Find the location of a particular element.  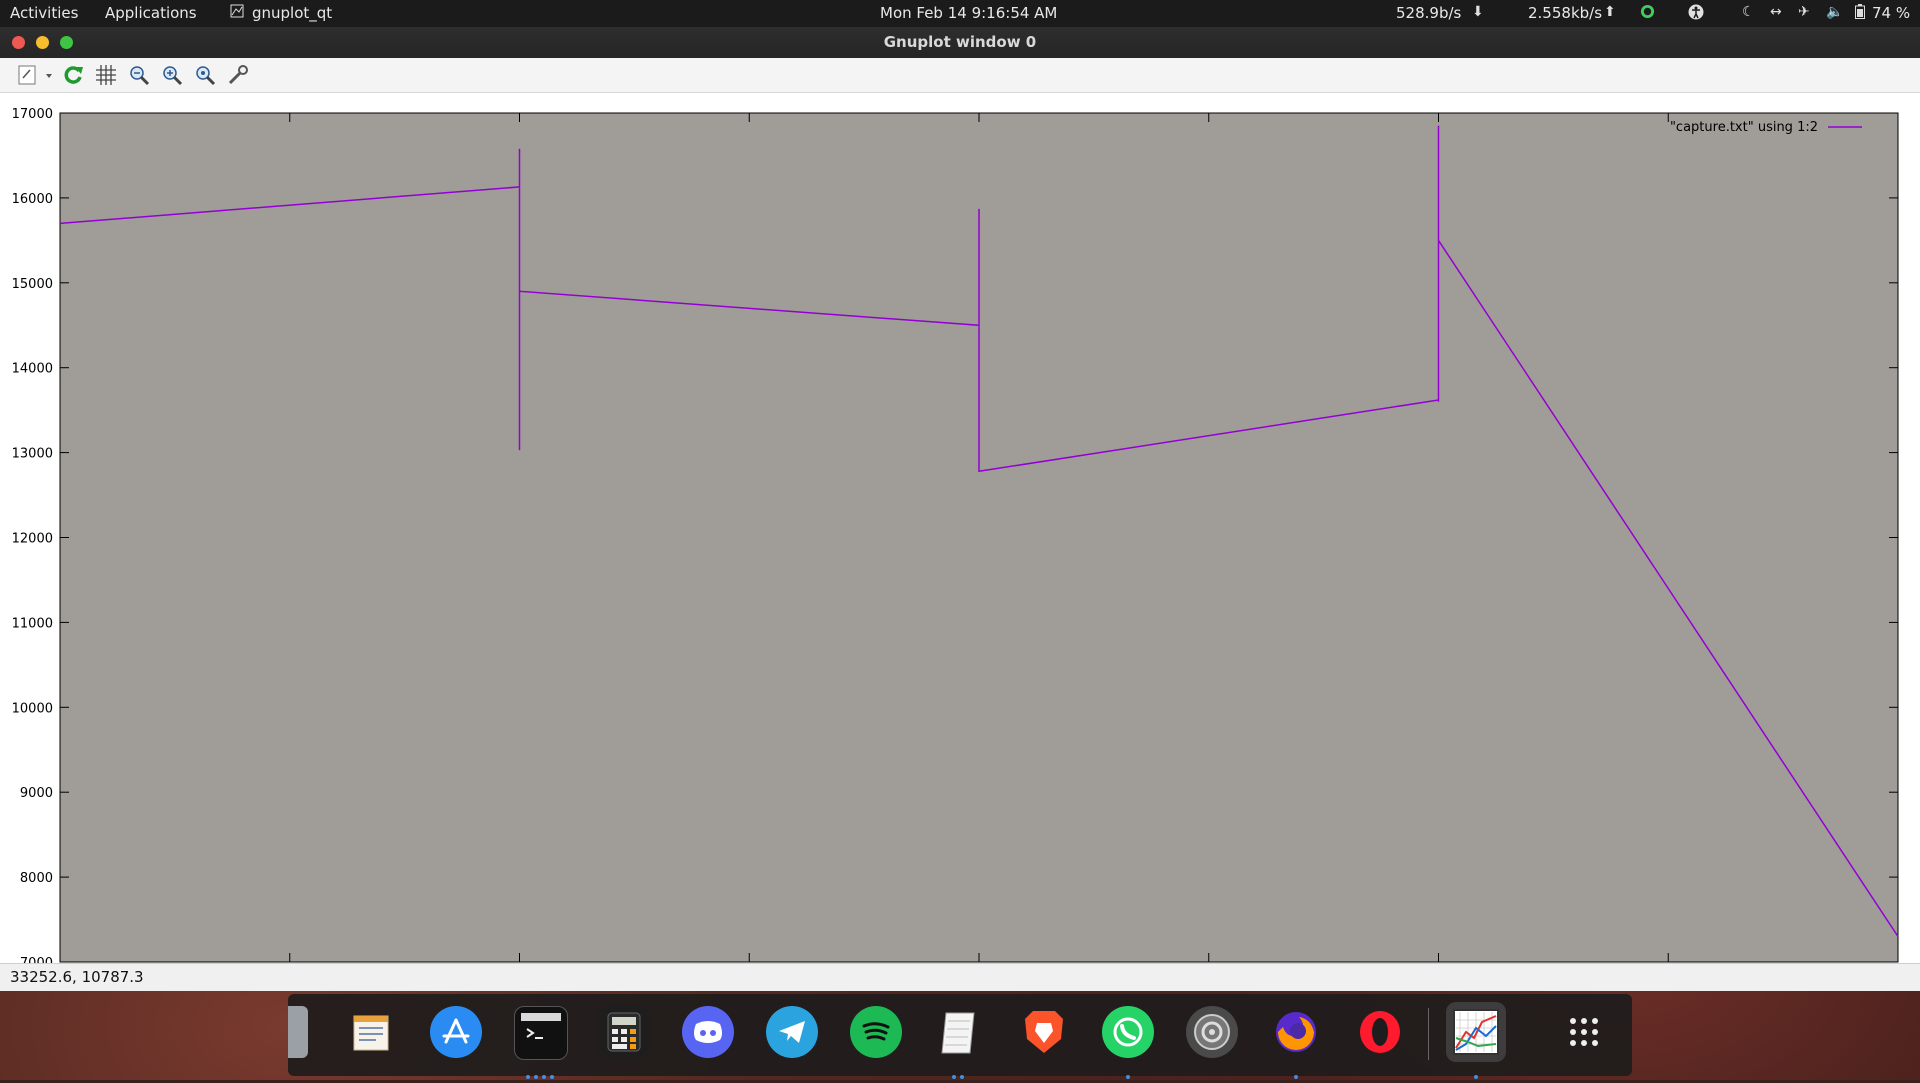

zoom-next-button is located at coordinates (172, 75).